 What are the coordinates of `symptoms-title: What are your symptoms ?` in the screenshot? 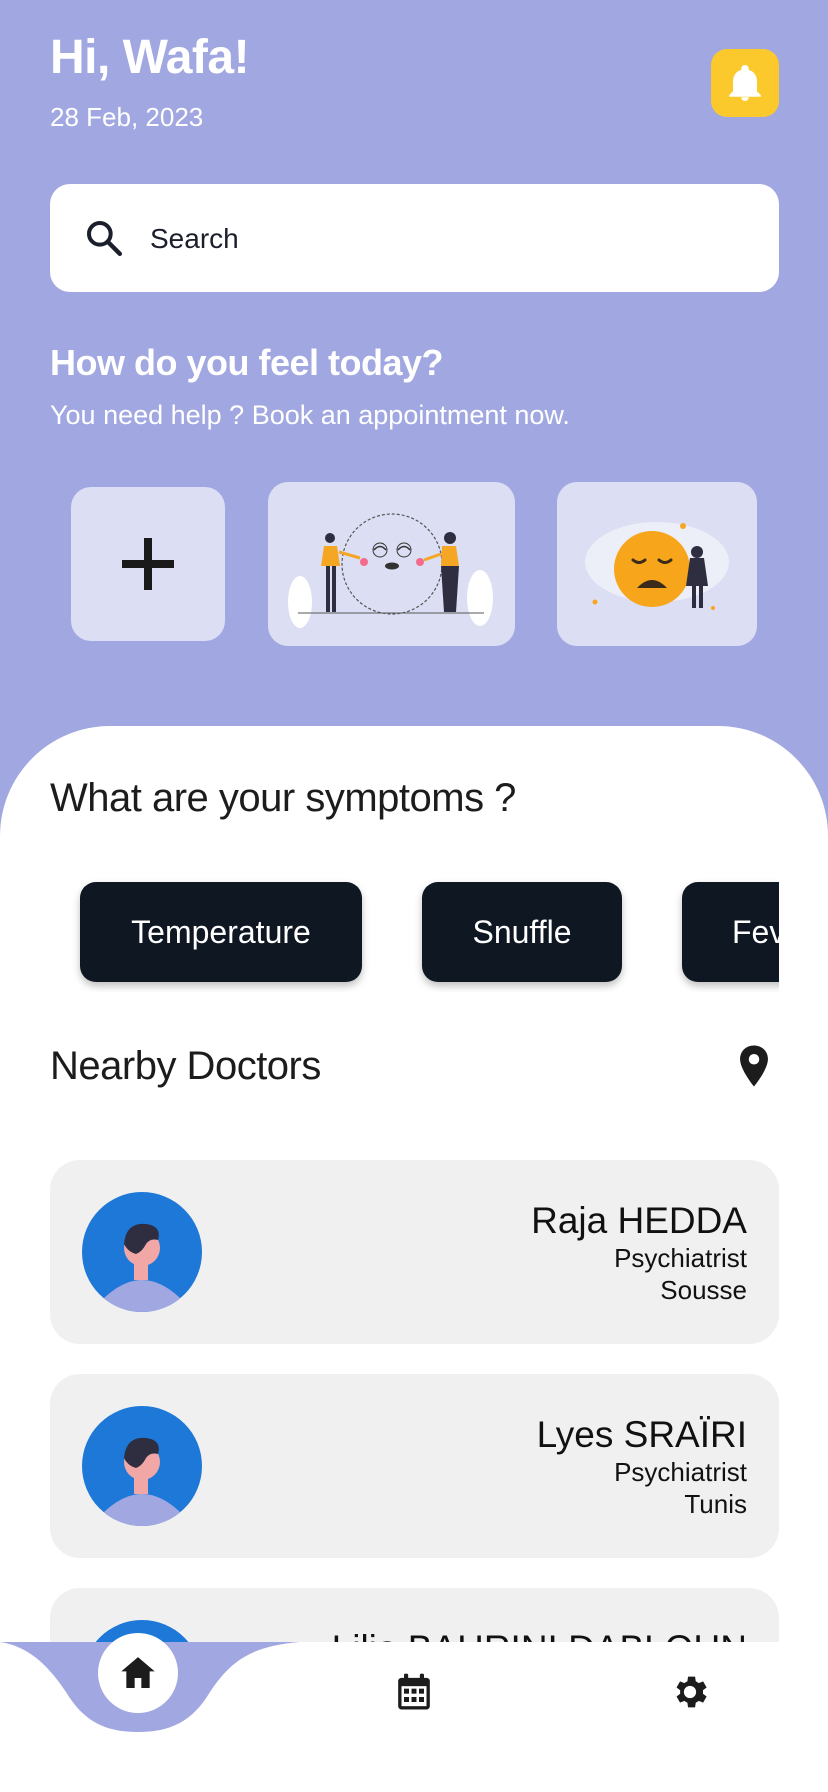 It's located at (283, 798).